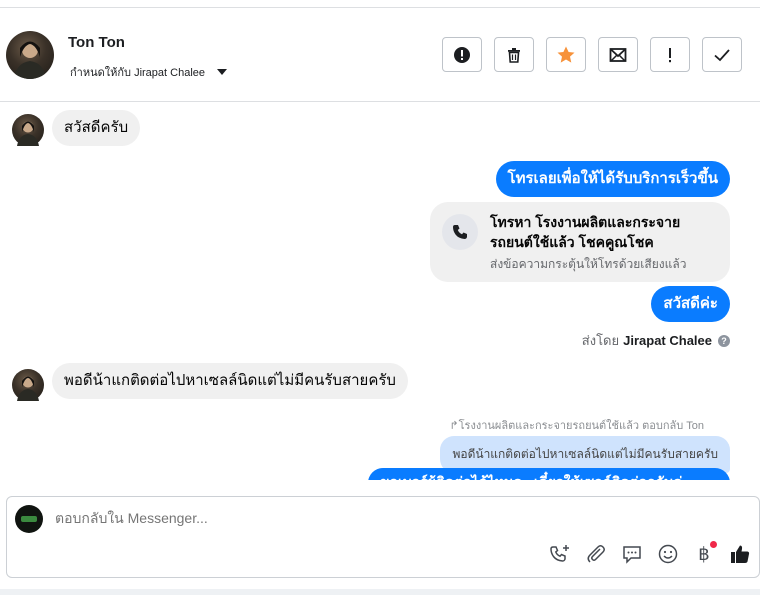 Image resolution: width=760 pixels, height=595 pixels. What do you see at coordinates (355, 518) in the screenshot?
I see `reply-input` at bounding box center [355, 518].